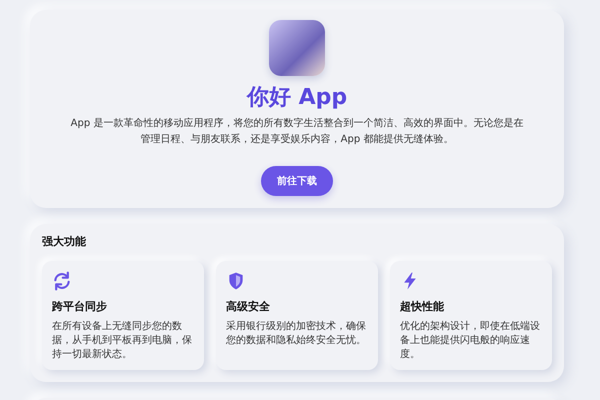  What do you see at coordinates (122, 341) in the screenshot?
I see `feature-description: 在所有设备上无缝同步您的数据，从手机到平板再到电脑，保持一切最新状态。` at bounding box center [122, 341].